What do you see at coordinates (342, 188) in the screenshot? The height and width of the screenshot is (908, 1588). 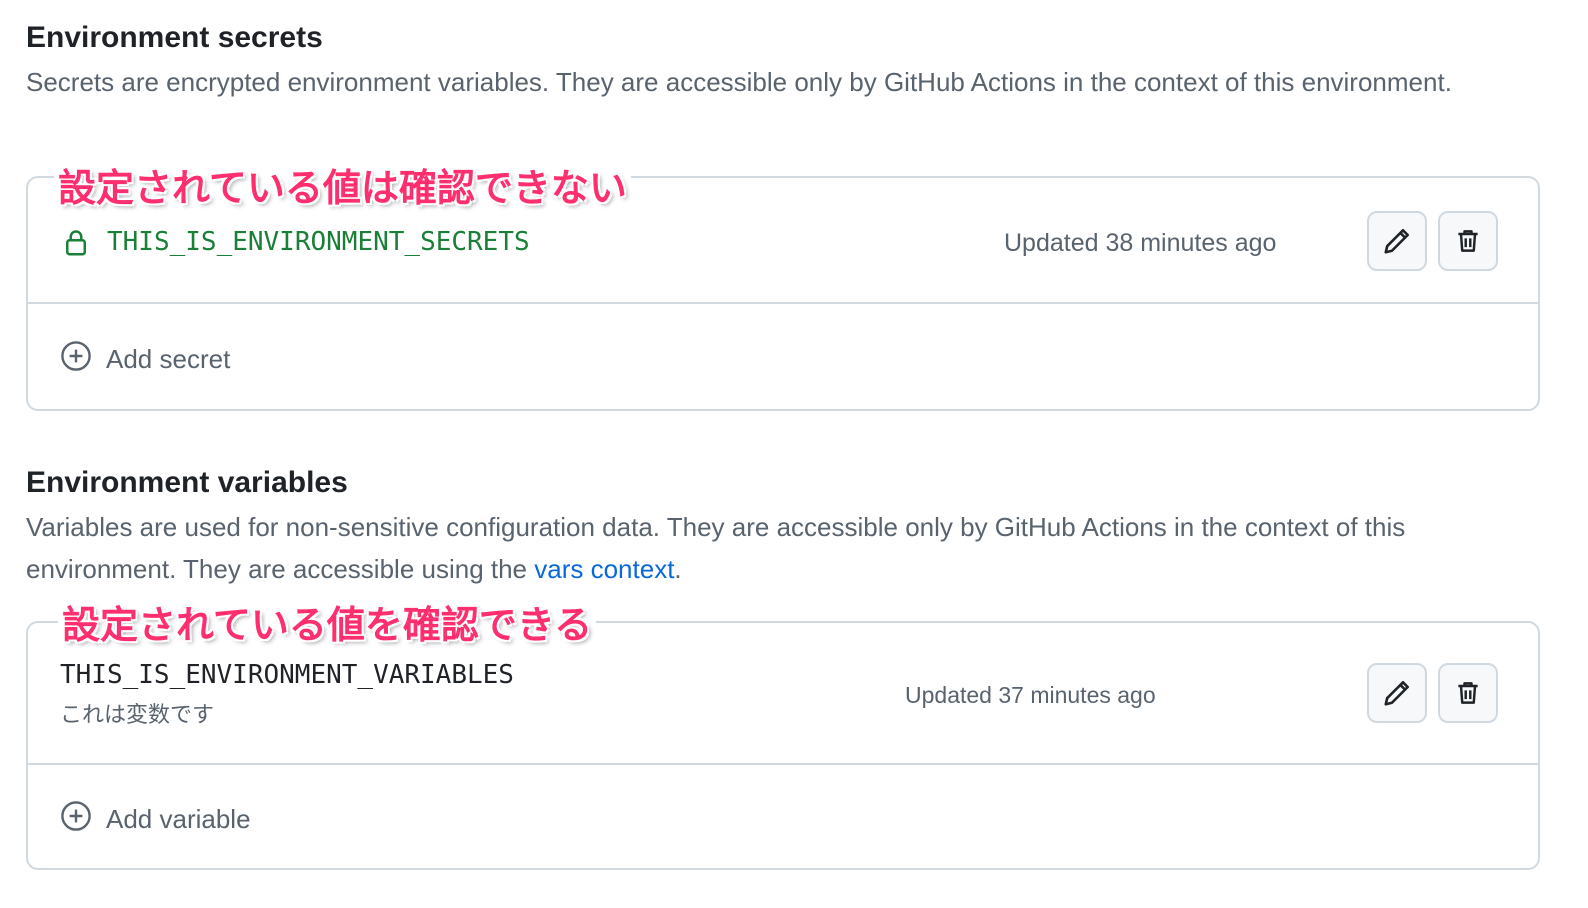 I see `secrets-annotation: 設定されている値は確認できない` at bounding box center [342, 188].